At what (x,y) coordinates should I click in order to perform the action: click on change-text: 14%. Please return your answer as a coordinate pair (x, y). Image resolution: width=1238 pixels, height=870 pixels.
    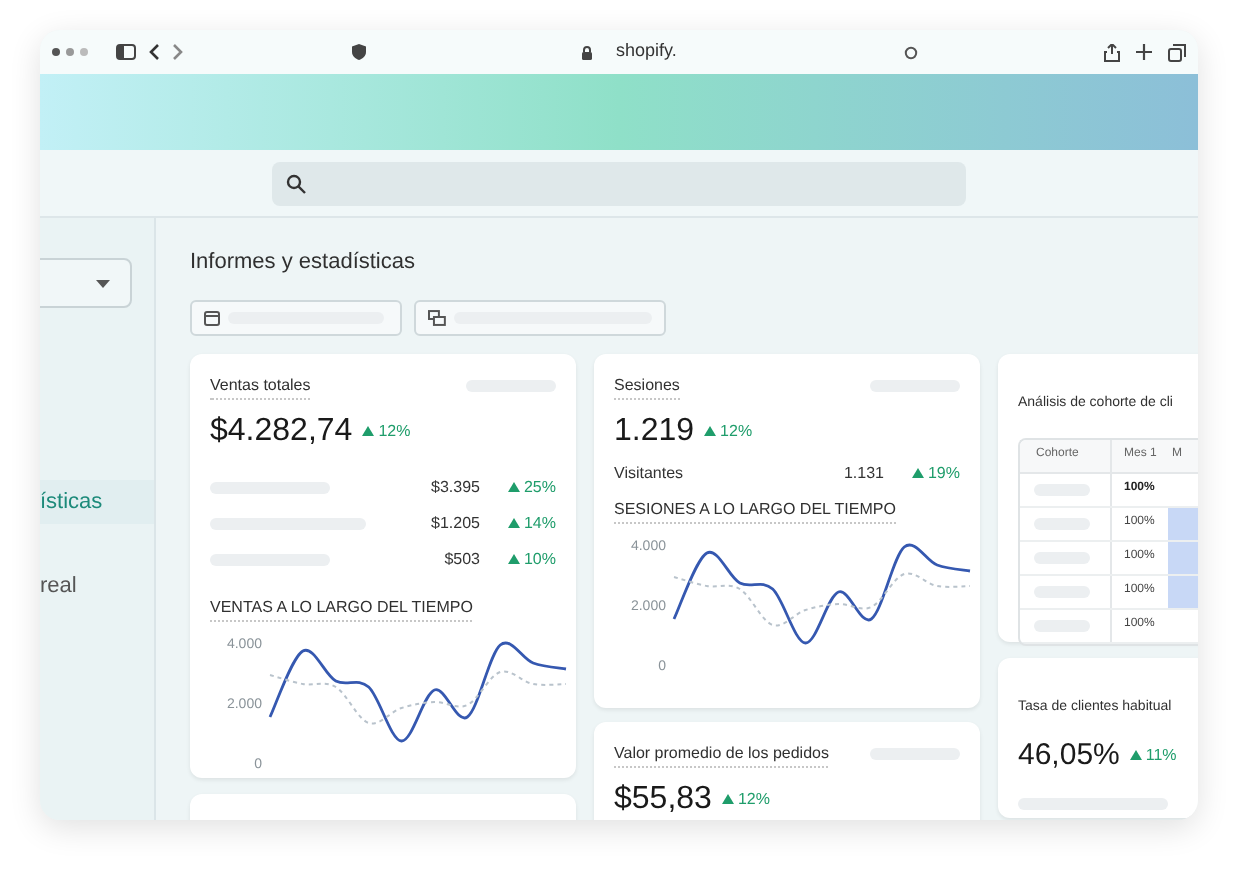
    Looking at the image, I should click on (539, 523).